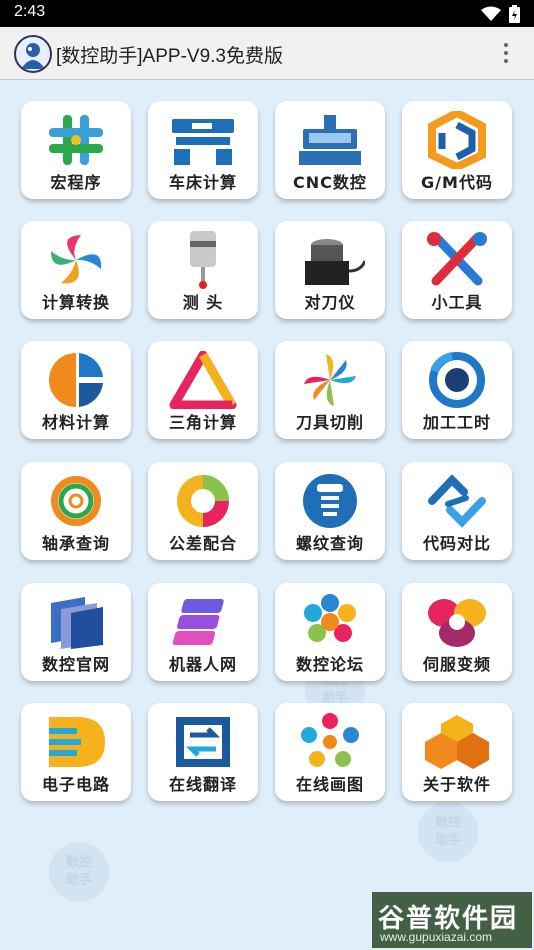 The image size is (534, 950). I want to click on hash-icon, so click(76, 140).